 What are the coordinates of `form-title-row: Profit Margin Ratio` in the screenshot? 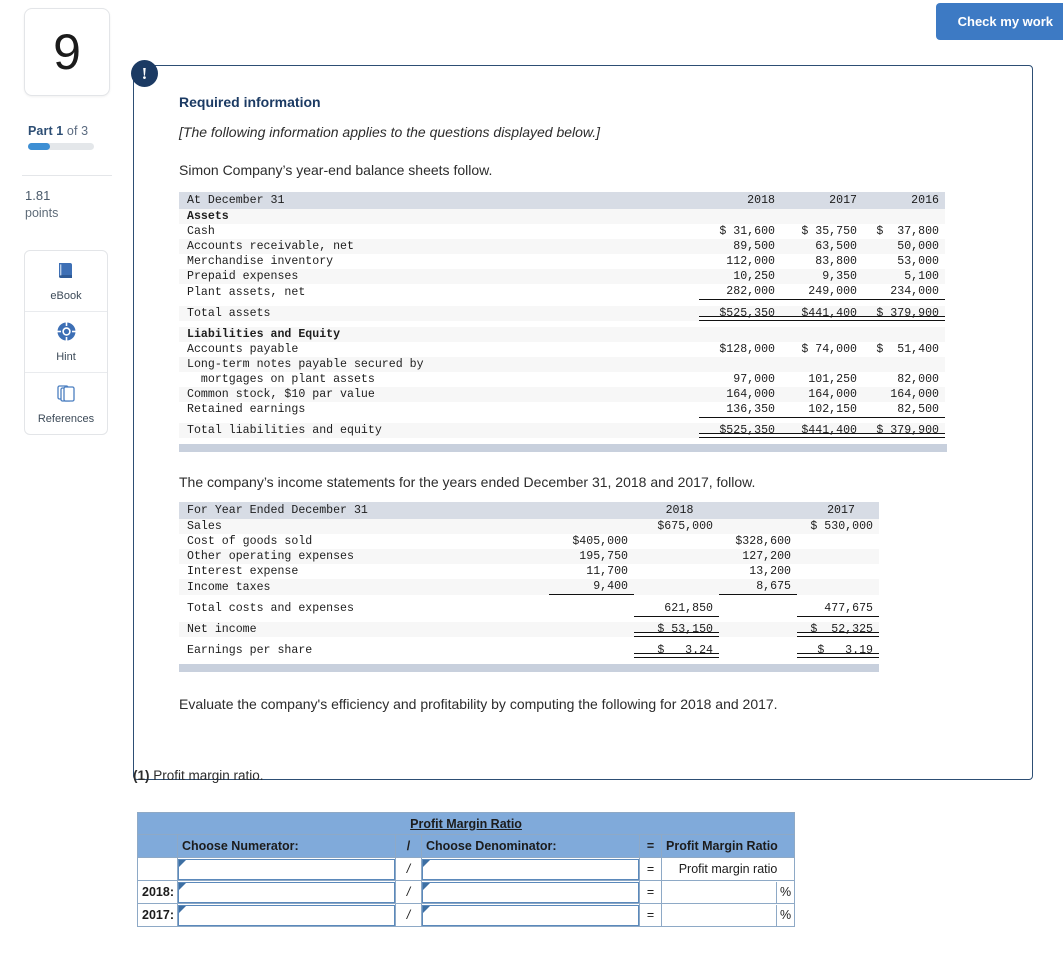 It's located at (466, 823).